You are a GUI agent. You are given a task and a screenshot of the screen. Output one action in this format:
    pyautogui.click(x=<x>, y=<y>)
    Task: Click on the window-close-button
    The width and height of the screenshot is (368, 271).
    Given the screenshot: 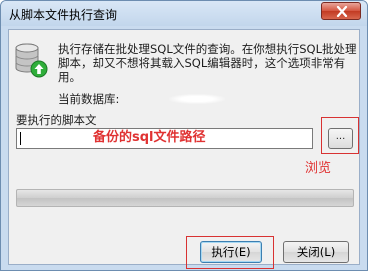 What is the action you would take?
    pyautogui.click(x=341, y=11)
    